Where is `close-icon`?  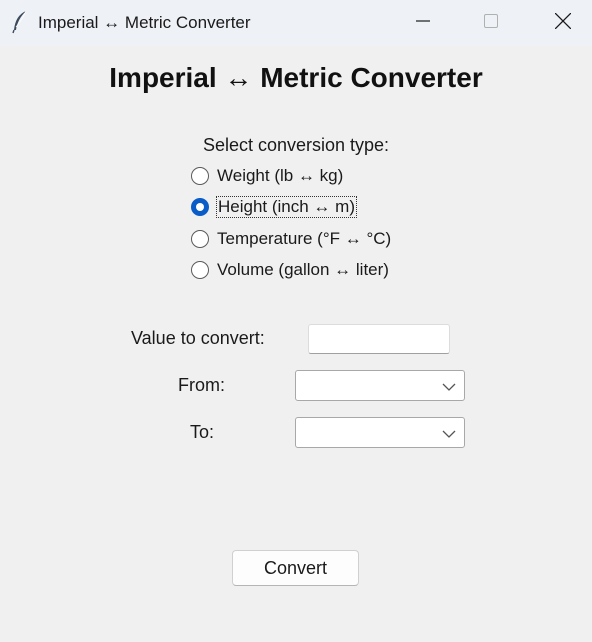 close-icon is located at coordinates (563, 23).